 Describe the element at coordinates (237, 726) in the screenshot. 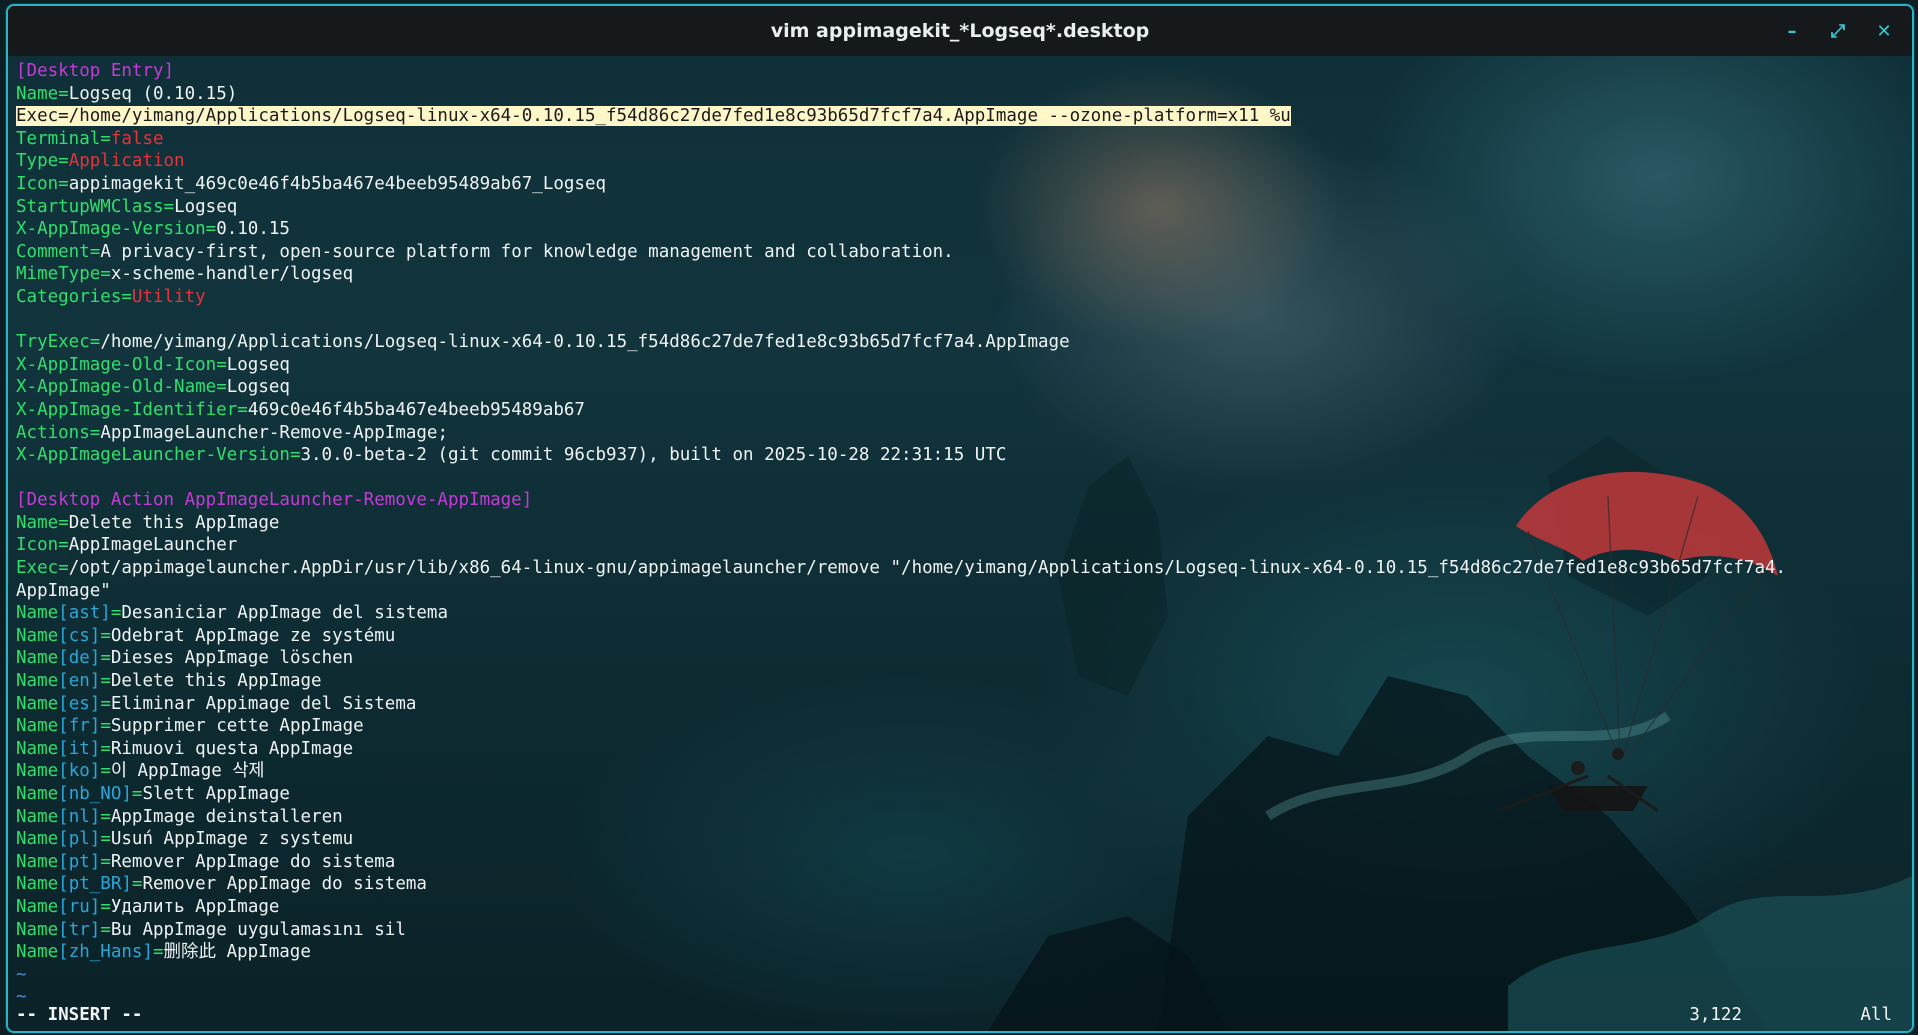

I see `buffer-token: Supprimer cette AppImage` at that location.